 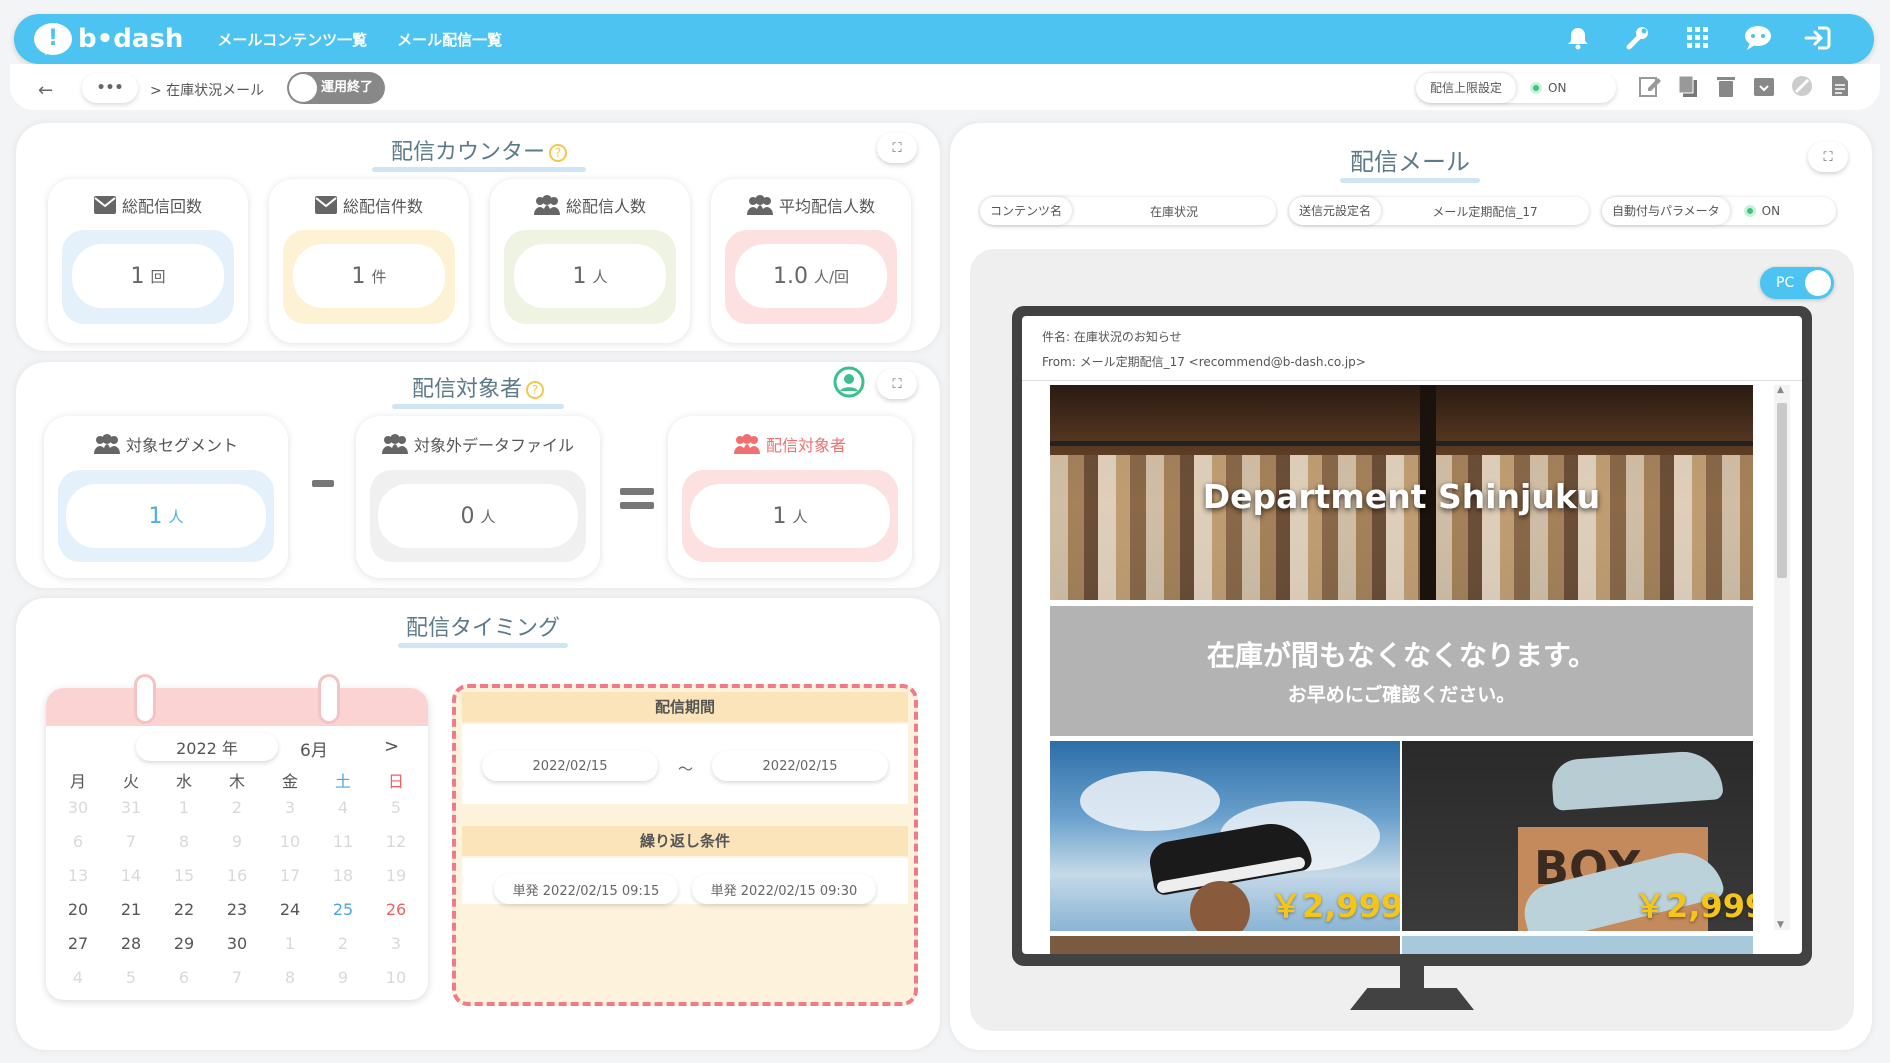 What do you see at coordinates (290, 875) in the screenshot?
I see `calendar-day: 17` at bounding box center [290, 875].